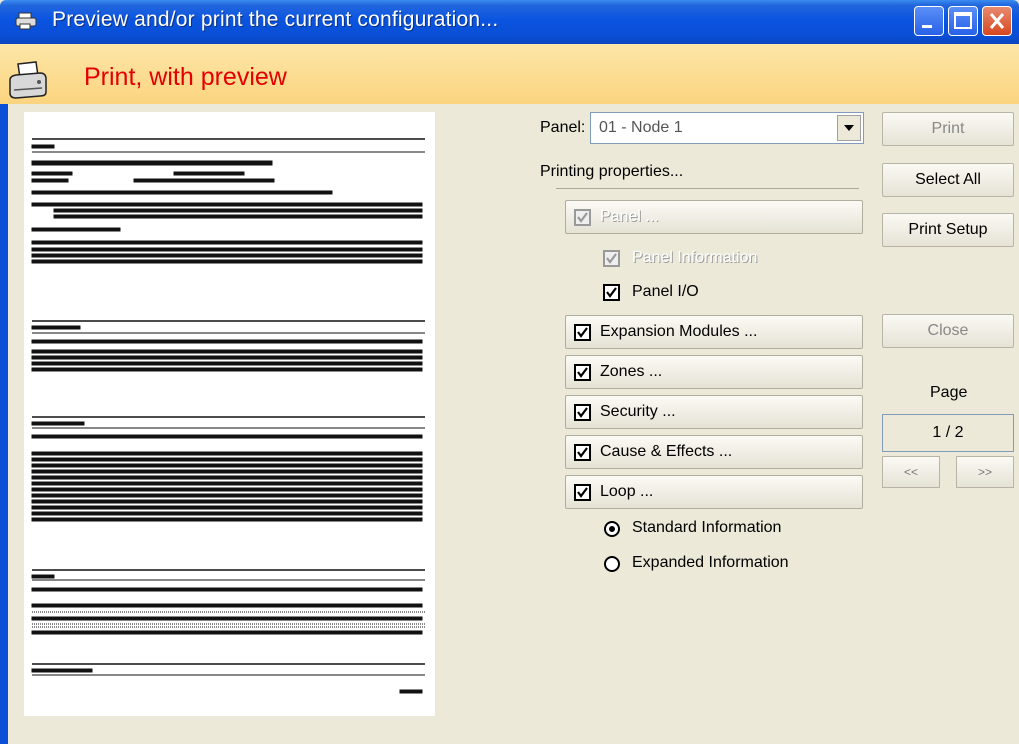 This screenshot has height=744, width=1019. What do you see at coordinates (911, 472) in the screenshot?
I see `previous-page-button: <<` at bounding box center [911, 472].